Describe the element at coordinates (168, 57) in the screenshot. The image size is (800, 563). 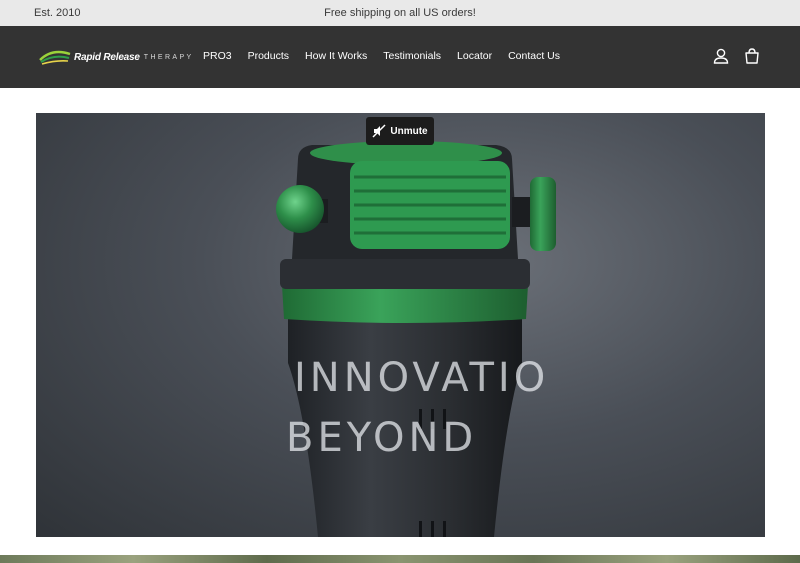
I see `logo-sub: THERAPY` at that location.